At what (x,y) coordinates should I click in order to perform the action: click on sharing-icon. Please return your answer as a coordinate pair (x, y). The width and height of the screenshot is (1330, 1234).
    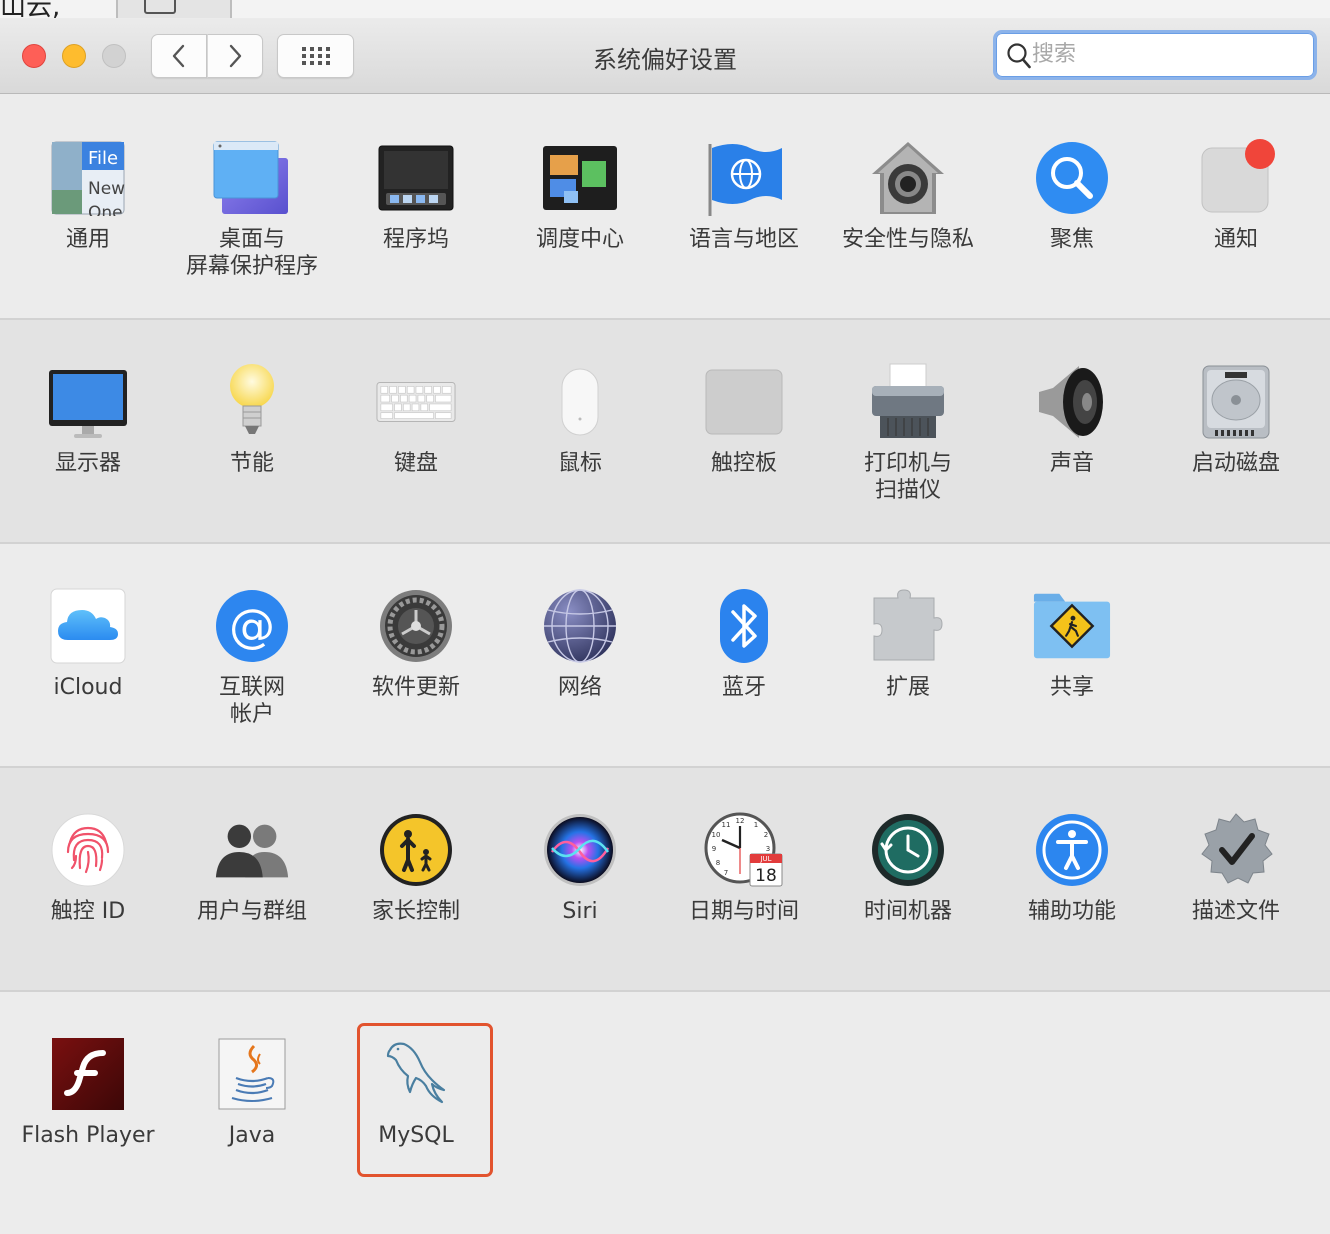
    Looking at the image, I should click on (1072, 626).